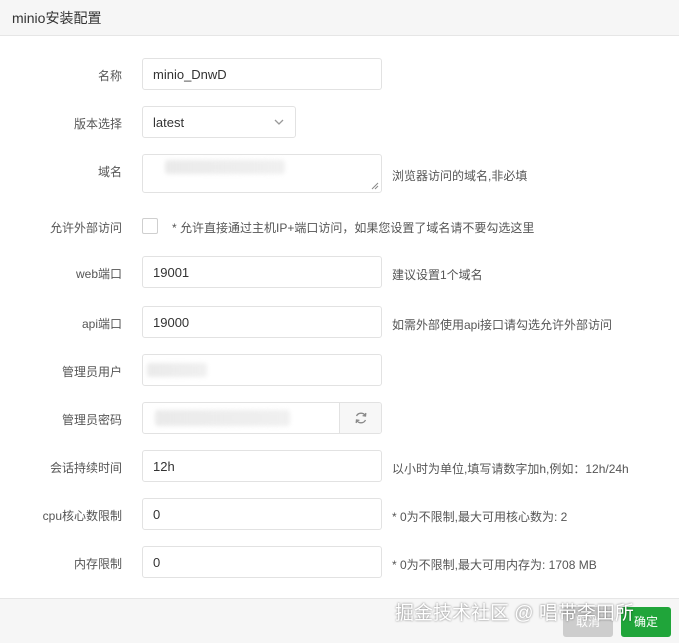 Image resolution: width=679 pixels, height=643 pixels. I want to click on row-web-port: web端口 建议设置1个域名, so click(339, 273).